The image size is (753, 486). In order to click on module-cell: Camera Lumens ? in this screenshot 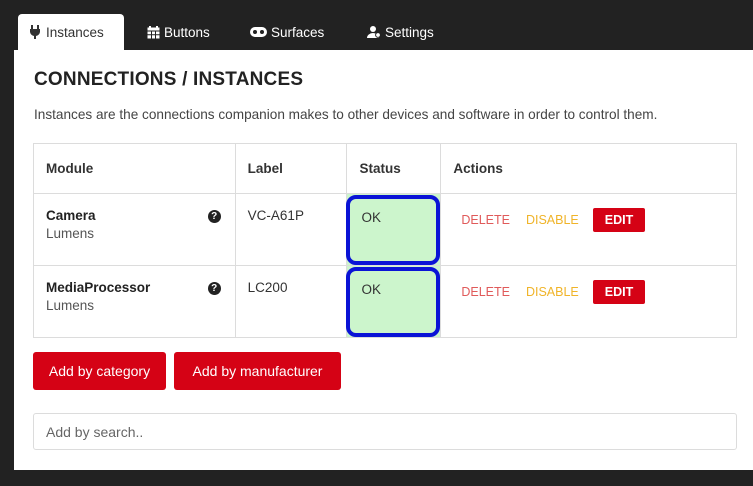, I will do `click(134, 229)`.